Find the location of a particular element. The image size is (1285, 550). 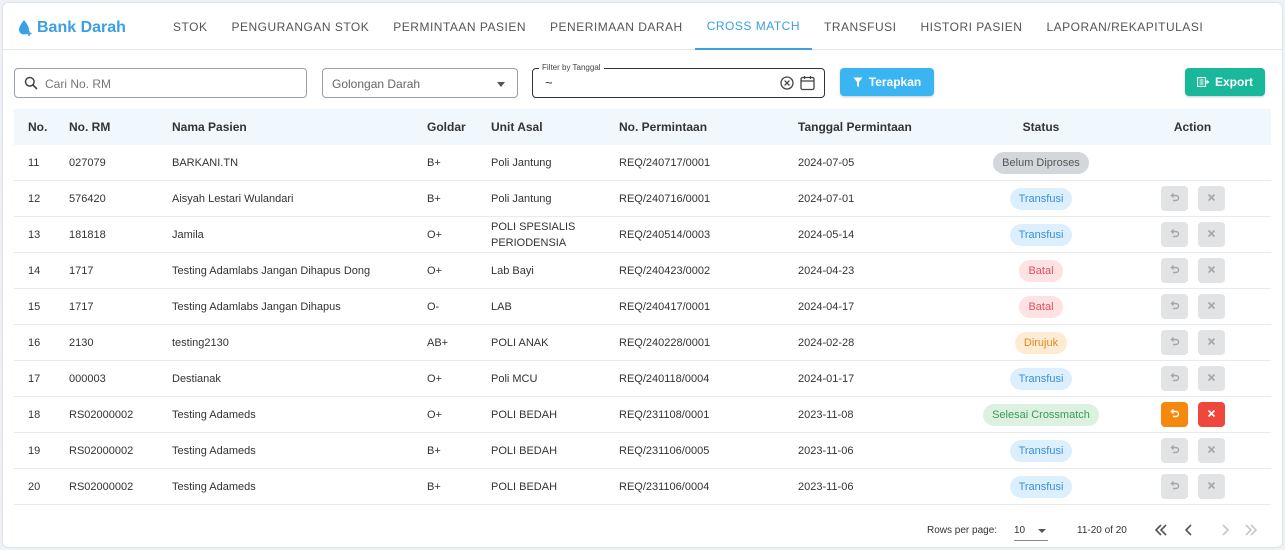

header-nama-pasien: Nama Pasien is located at coordinates (299, 127).